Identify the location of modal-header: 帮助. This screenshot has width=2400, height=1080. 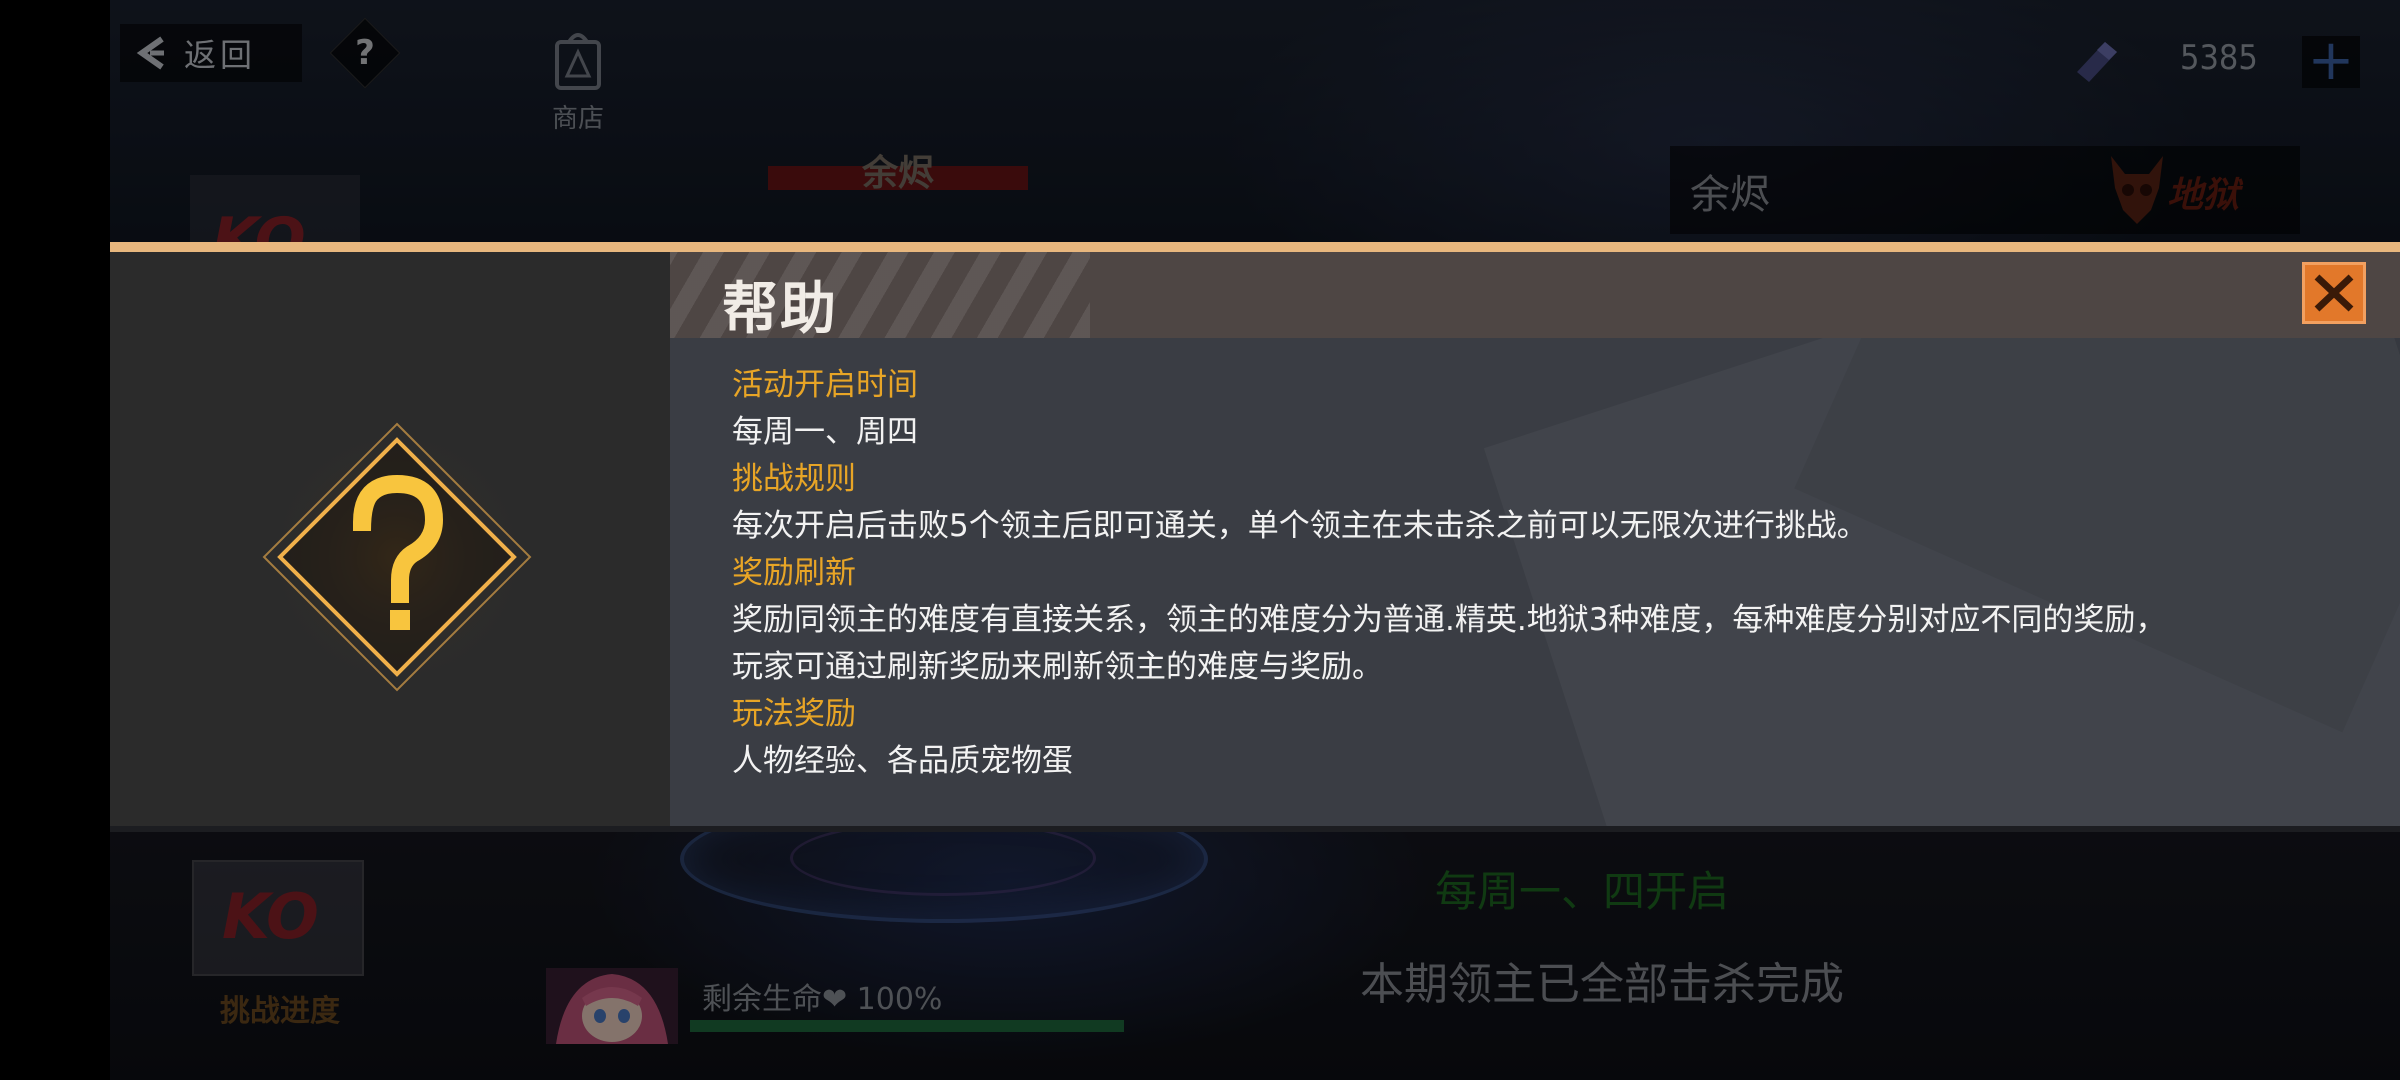
(1535, 295).